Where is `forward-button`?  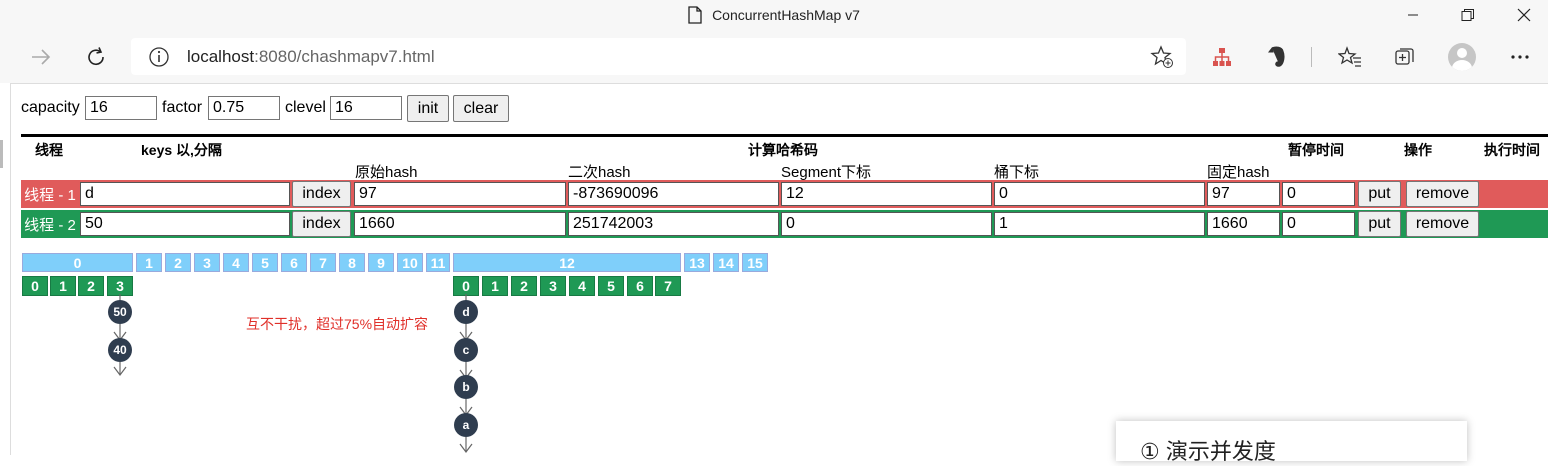 forward-button is located at coordinates (41, 57).